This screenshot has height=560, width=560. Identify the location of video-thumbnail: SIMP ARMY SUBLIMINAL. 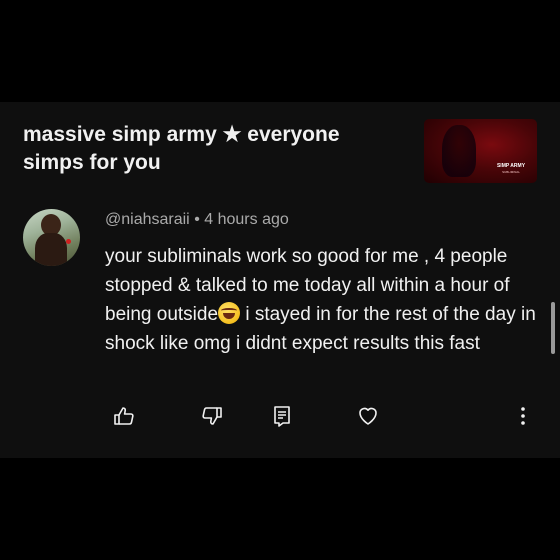
(480, 151).